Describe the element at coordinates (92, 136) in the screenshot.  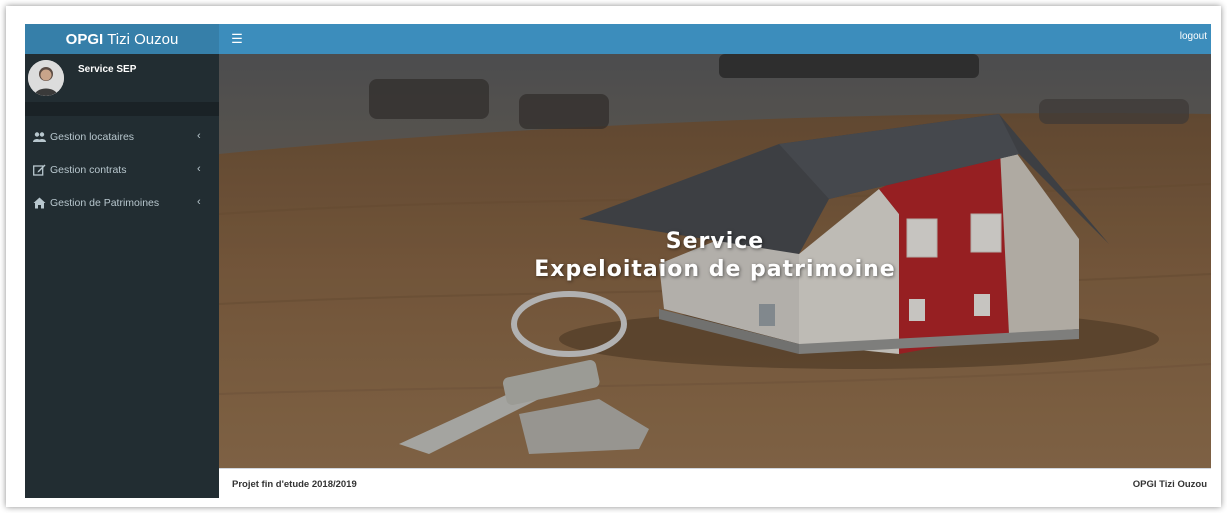
I see `sidebar-item-label: Gestion locataires` at that location.